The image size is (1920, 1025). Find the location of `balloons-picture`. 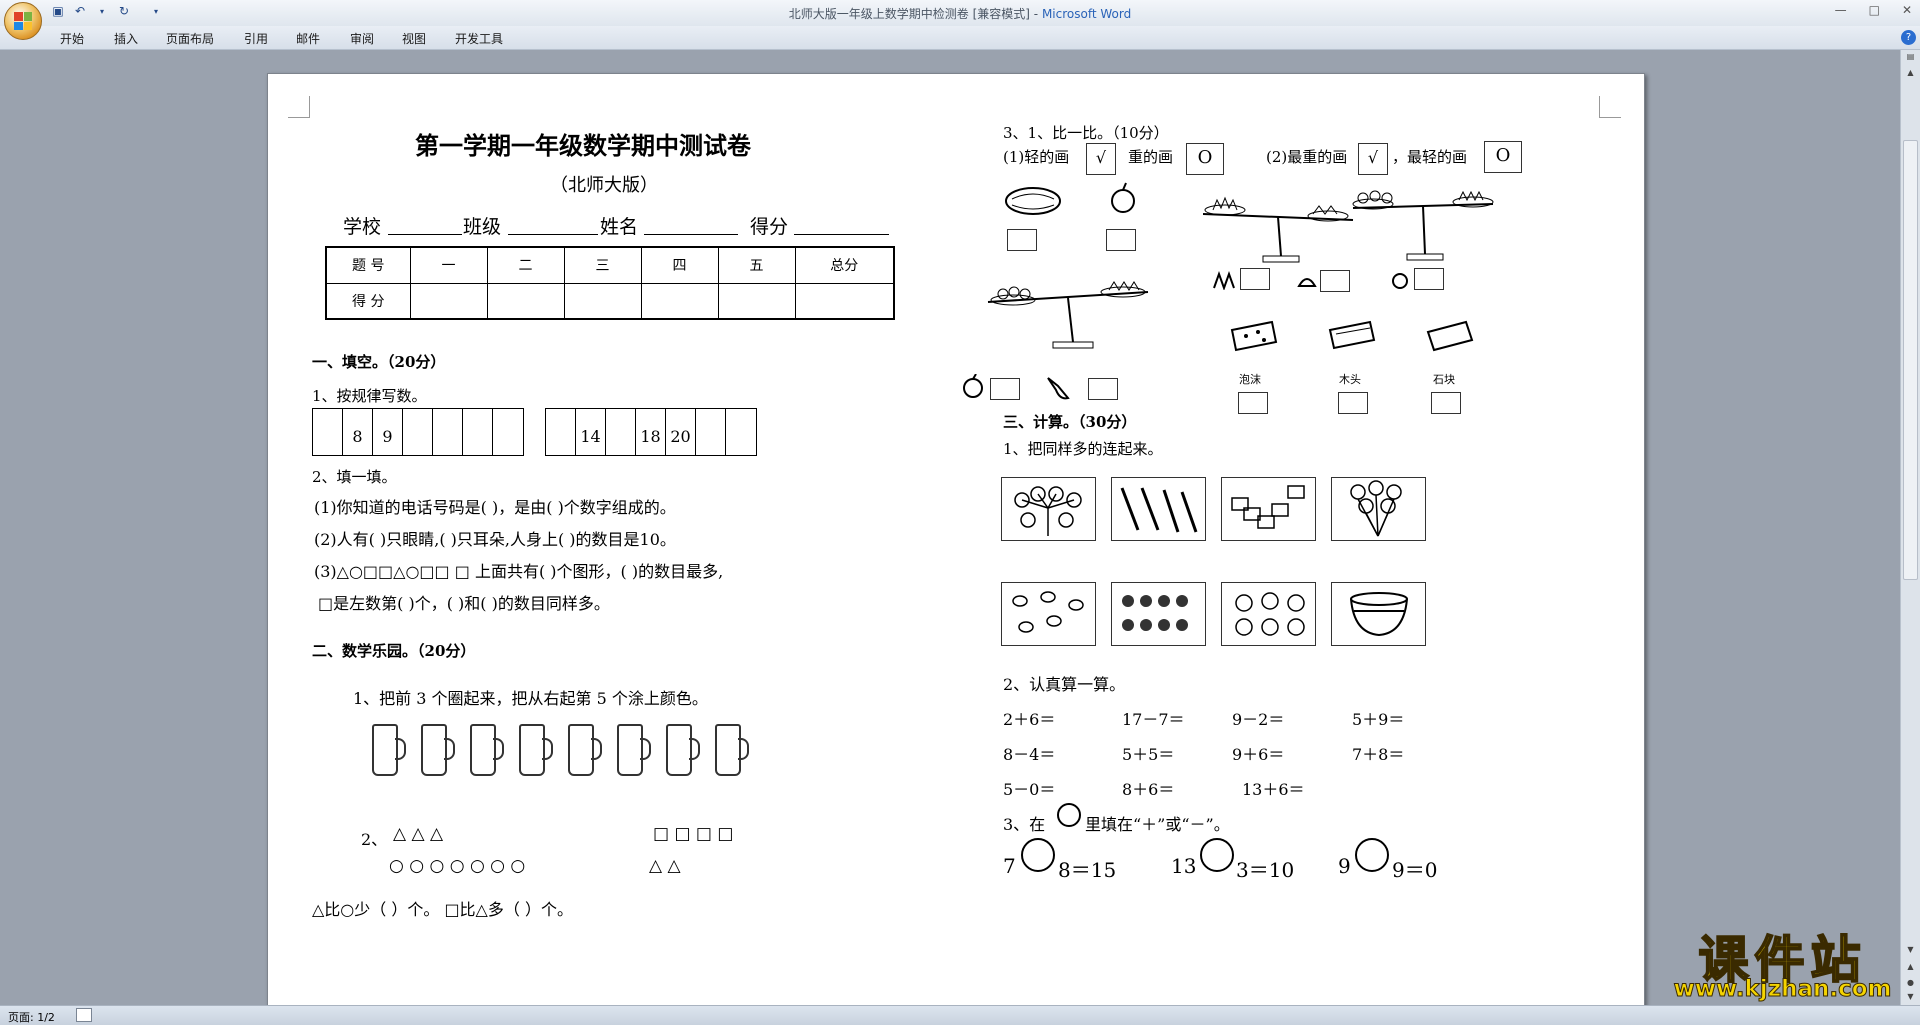

balloons-picture is located at coordinates (1378, 509).